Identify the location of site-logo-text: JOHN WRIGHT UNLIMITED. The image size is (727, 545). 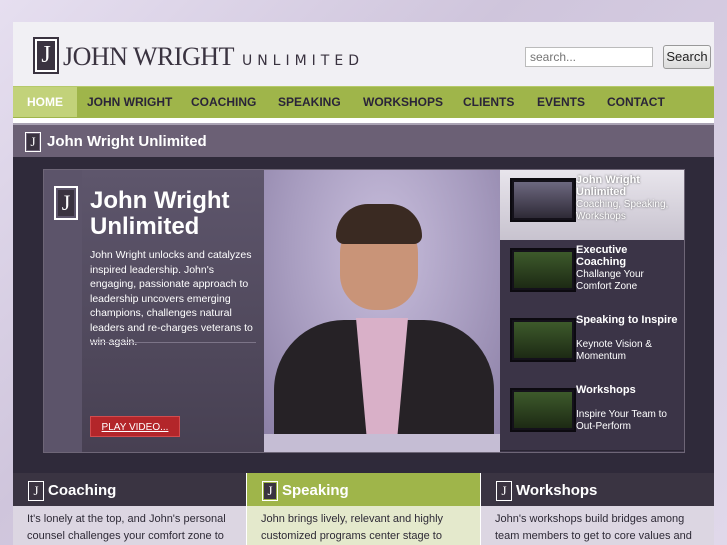
(213, 57).